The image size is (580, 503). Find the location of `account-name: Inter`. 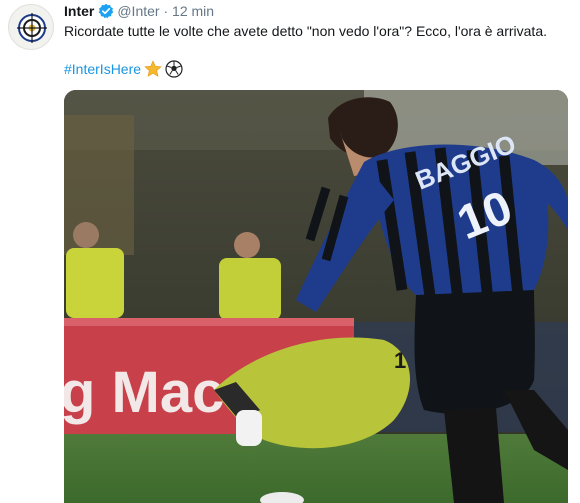

account-name: Inter is located at coordinates (79, 11).